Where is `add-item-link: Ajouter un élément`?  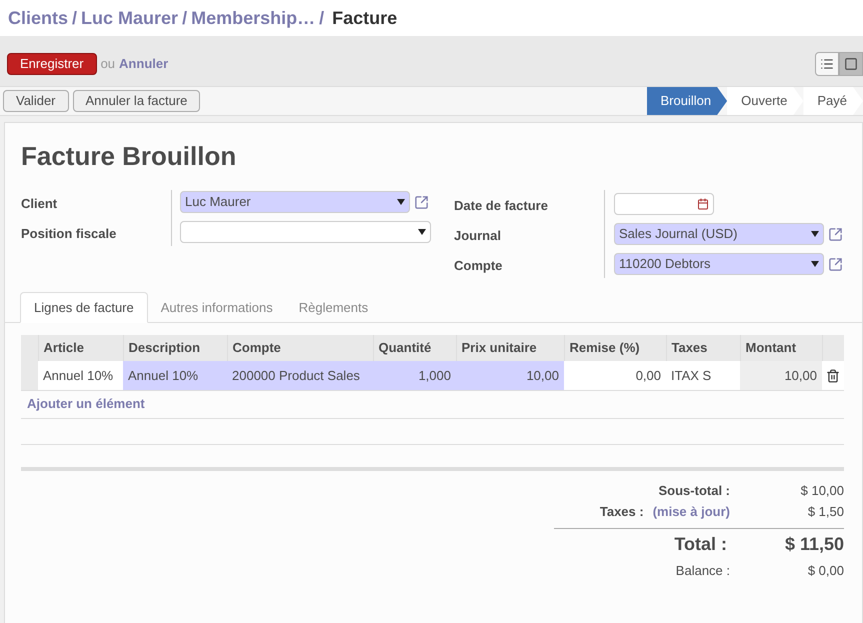
add-item-link: Ajouter un élément is located at coordinates (86, 404).